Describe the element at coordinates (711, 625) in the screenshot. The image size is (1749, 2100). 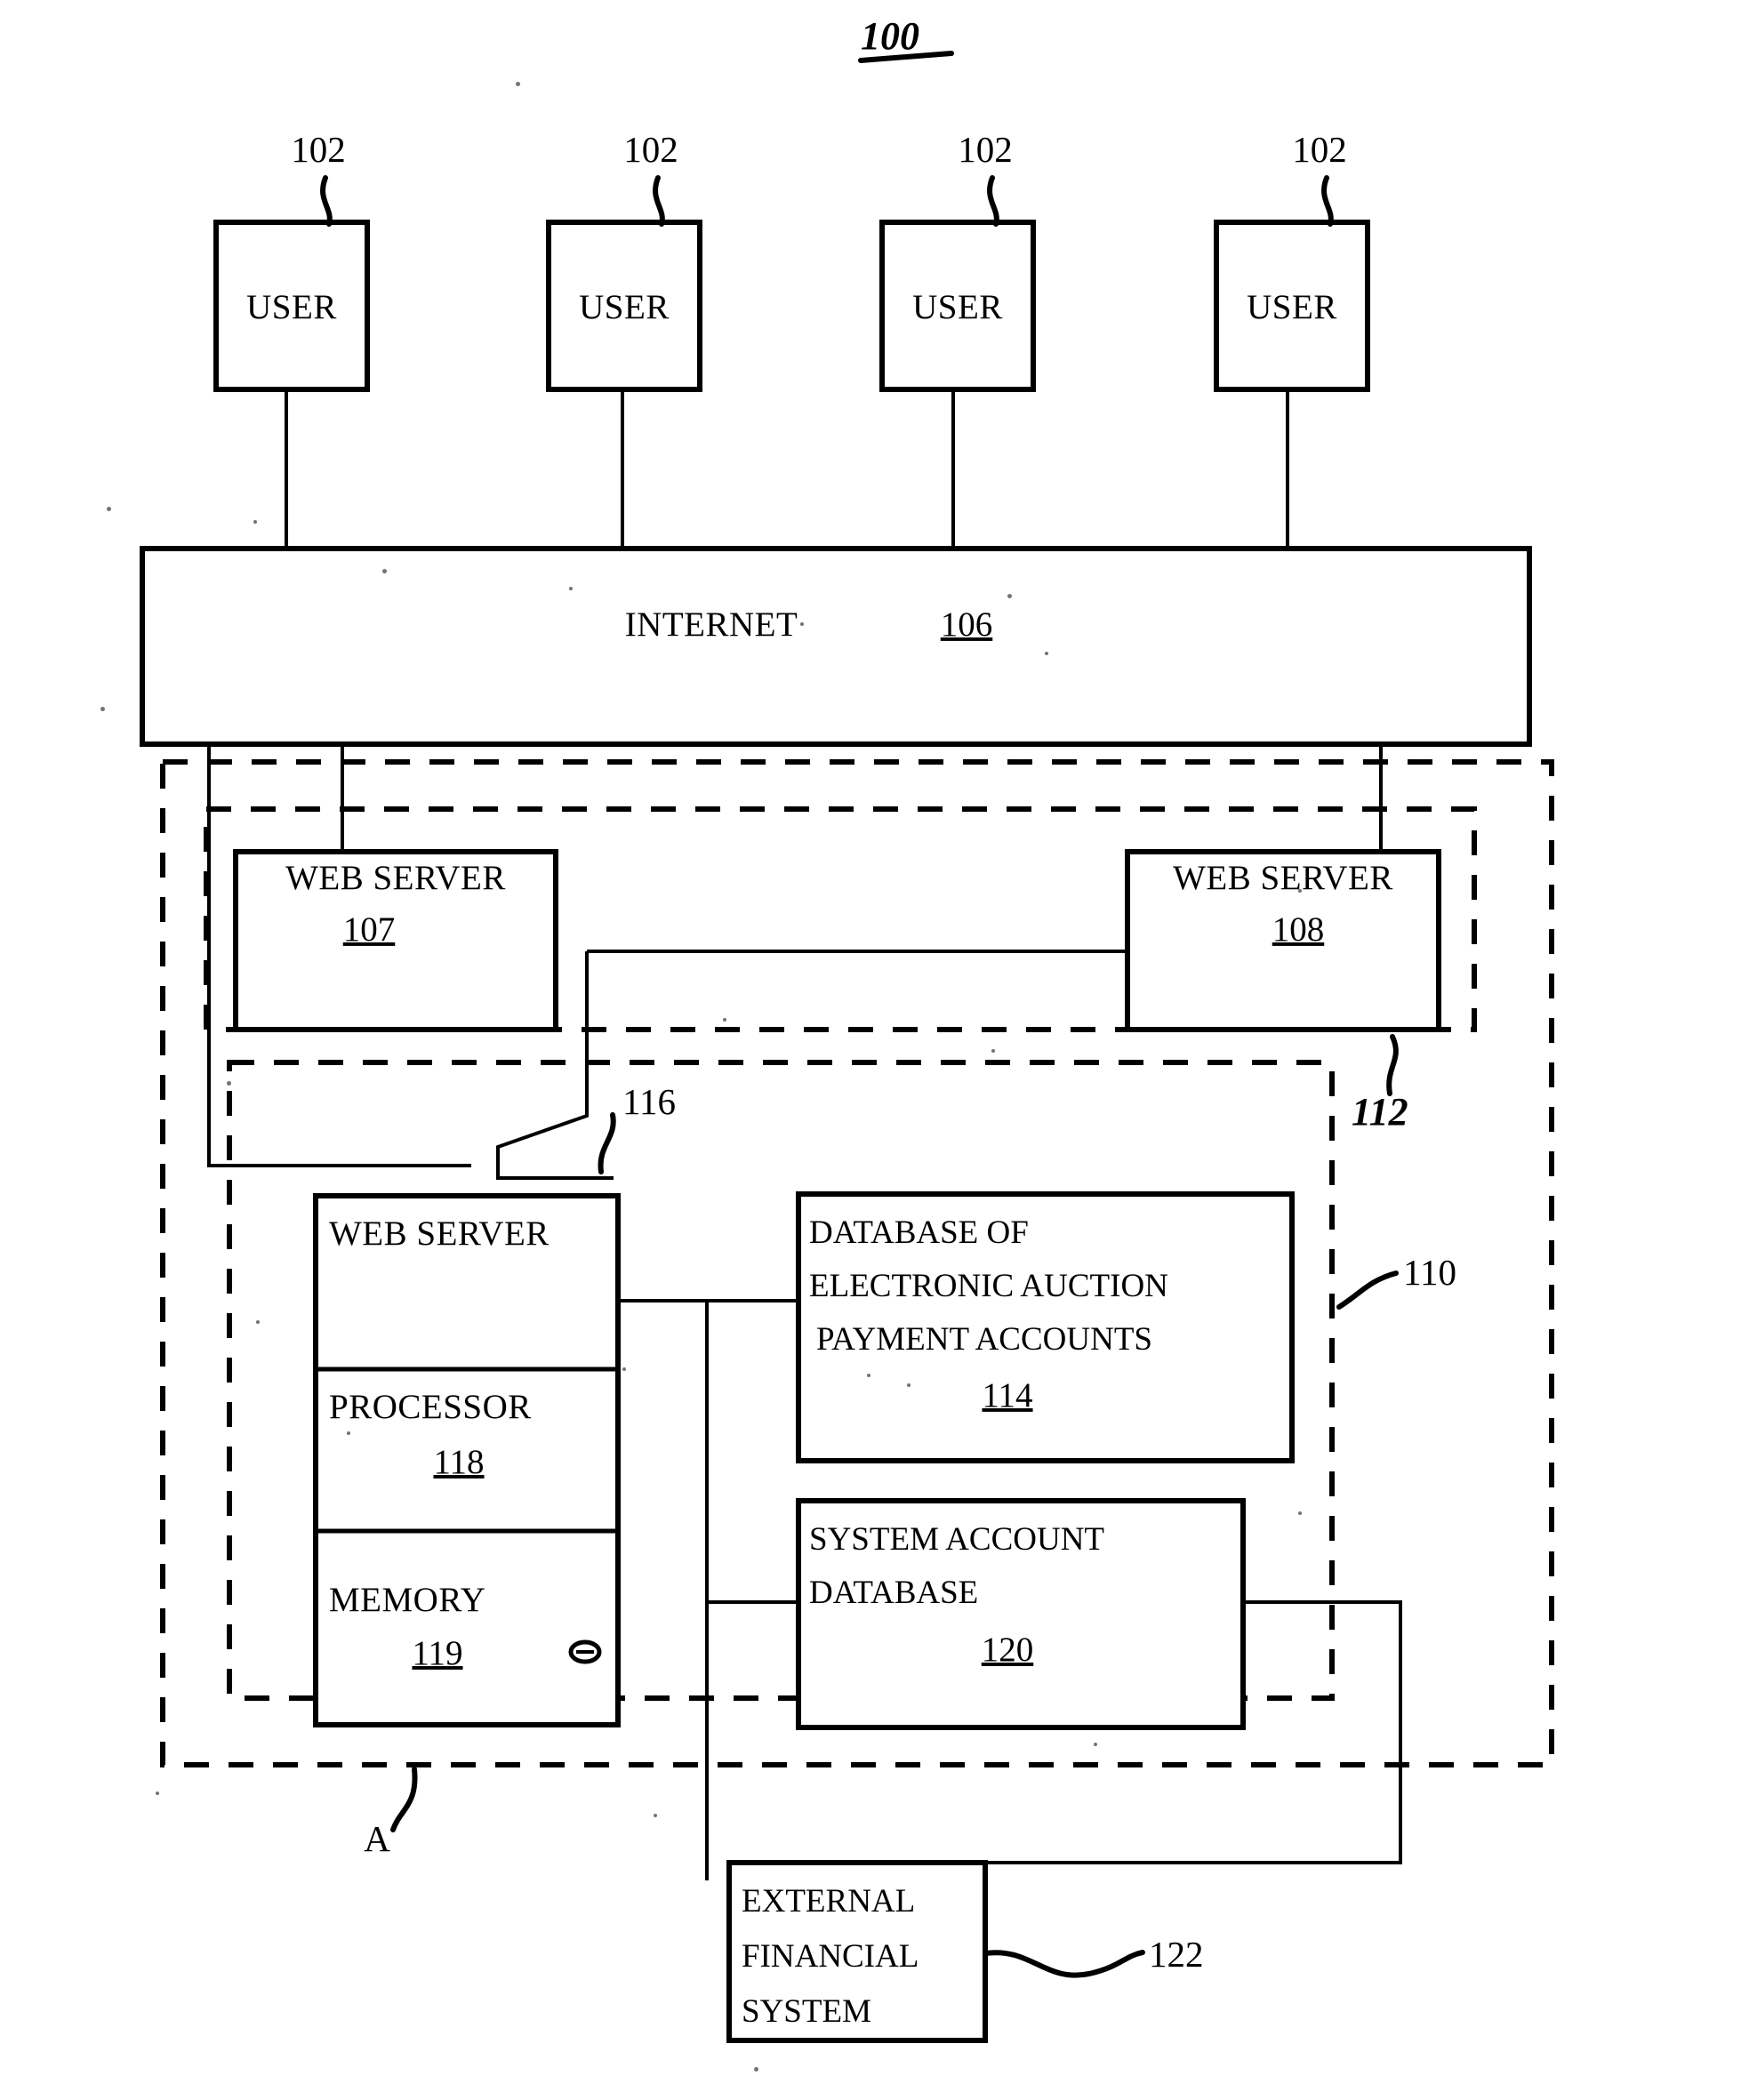
I see `internet-label: INTERNET` at that location.